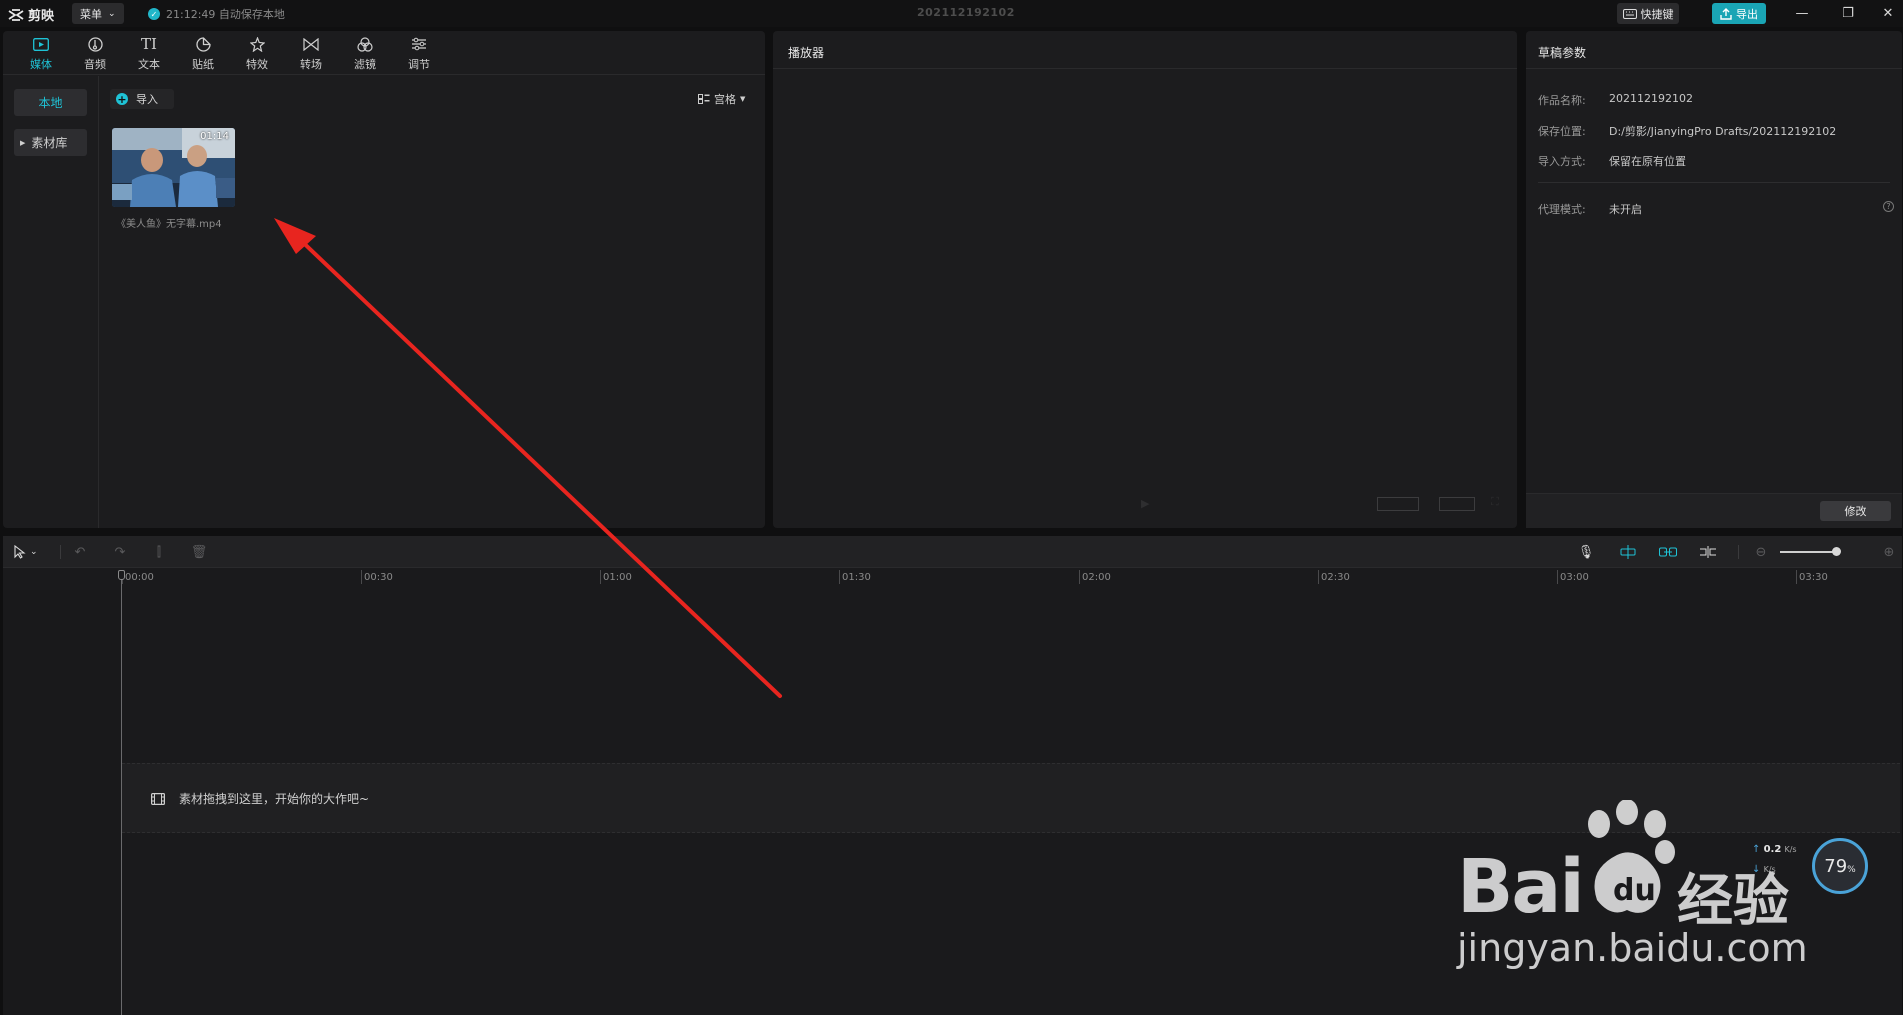 The image size is (1903, 1015). I want to click on filter-icon, so click(365, 44).